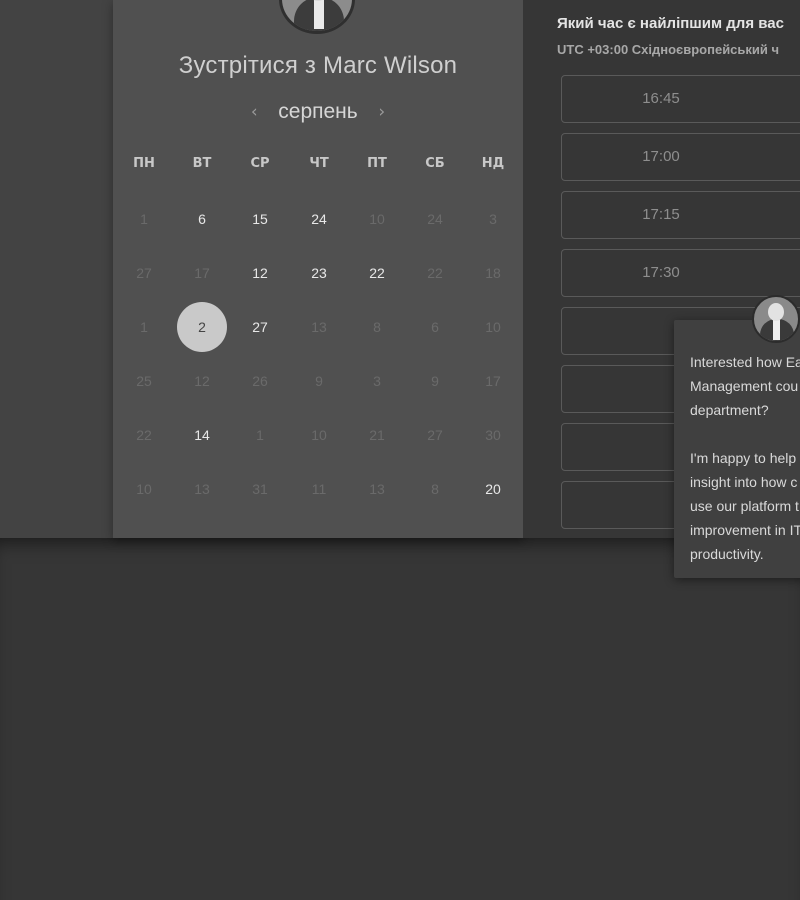 Image resolution: width=800 pixels, height=900 pixels. What do you see at coordinates (493, 163) in the screenshot?
I see `weekday-label: НД` at bounding box center [493, 163].